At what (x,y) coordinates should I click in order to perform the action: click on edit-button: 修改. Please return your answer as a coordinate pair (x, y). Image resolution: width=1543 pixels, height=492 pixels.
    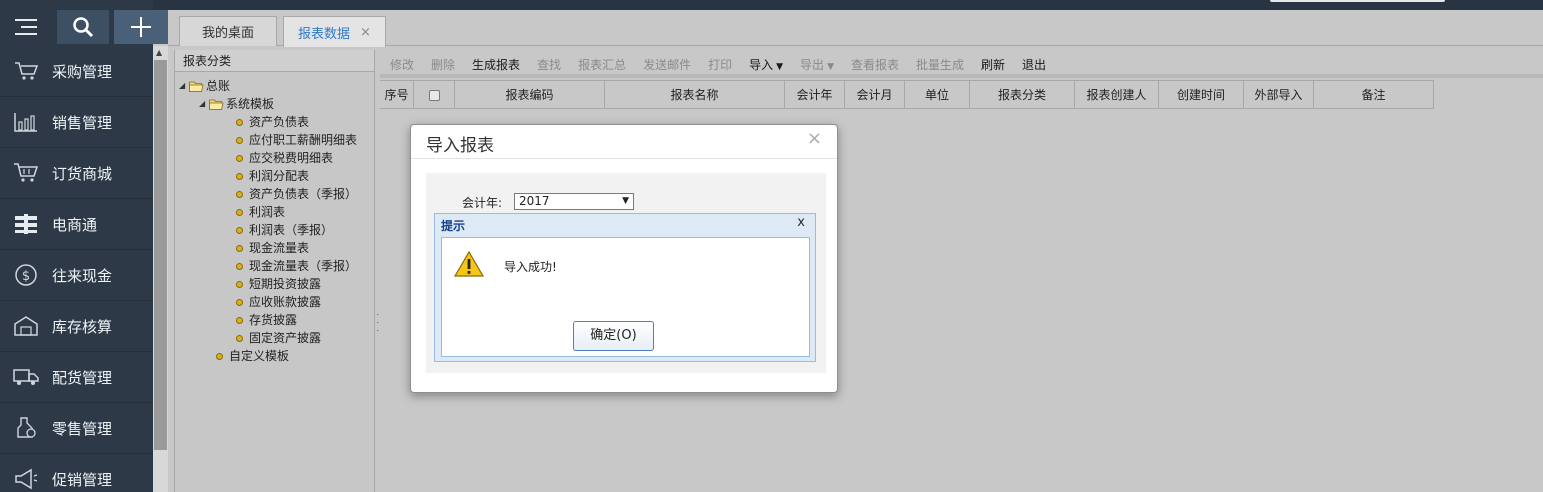
    Looking at the image, I should click on (402, 64).